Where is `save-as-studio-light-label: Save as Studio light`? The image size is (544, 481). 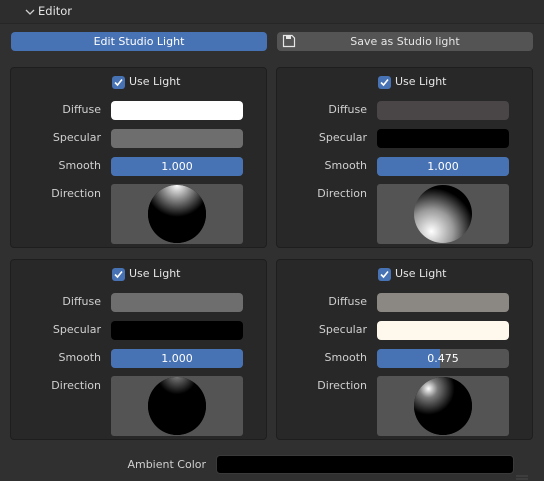 save-as-studio-light-label: Save as Studio light is located at coordinates (405, 41).